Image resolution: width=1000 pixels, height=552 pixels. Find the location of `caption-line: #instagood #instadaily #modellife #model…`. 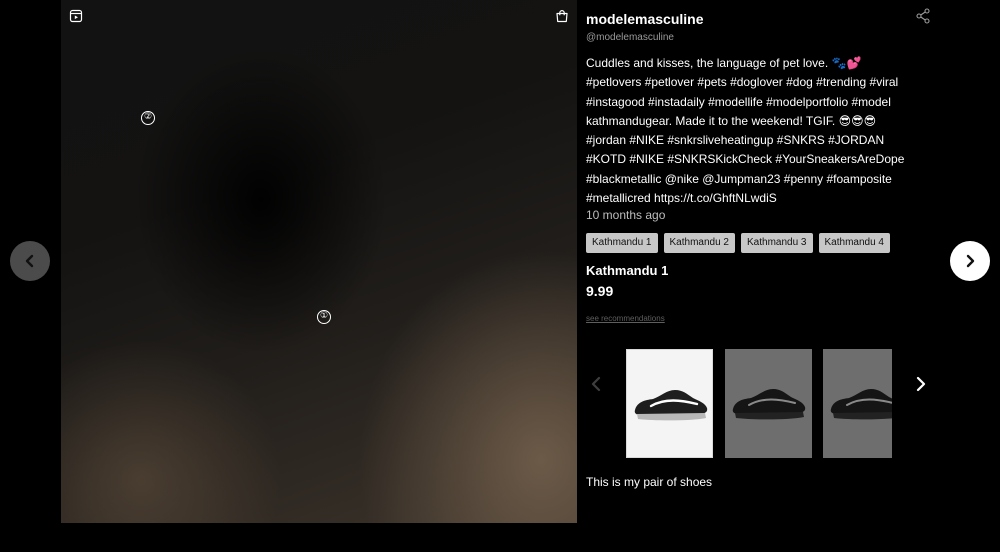

caption-line: #instagood #instadaily #modellife #model… is located at coordinates (738, 101).